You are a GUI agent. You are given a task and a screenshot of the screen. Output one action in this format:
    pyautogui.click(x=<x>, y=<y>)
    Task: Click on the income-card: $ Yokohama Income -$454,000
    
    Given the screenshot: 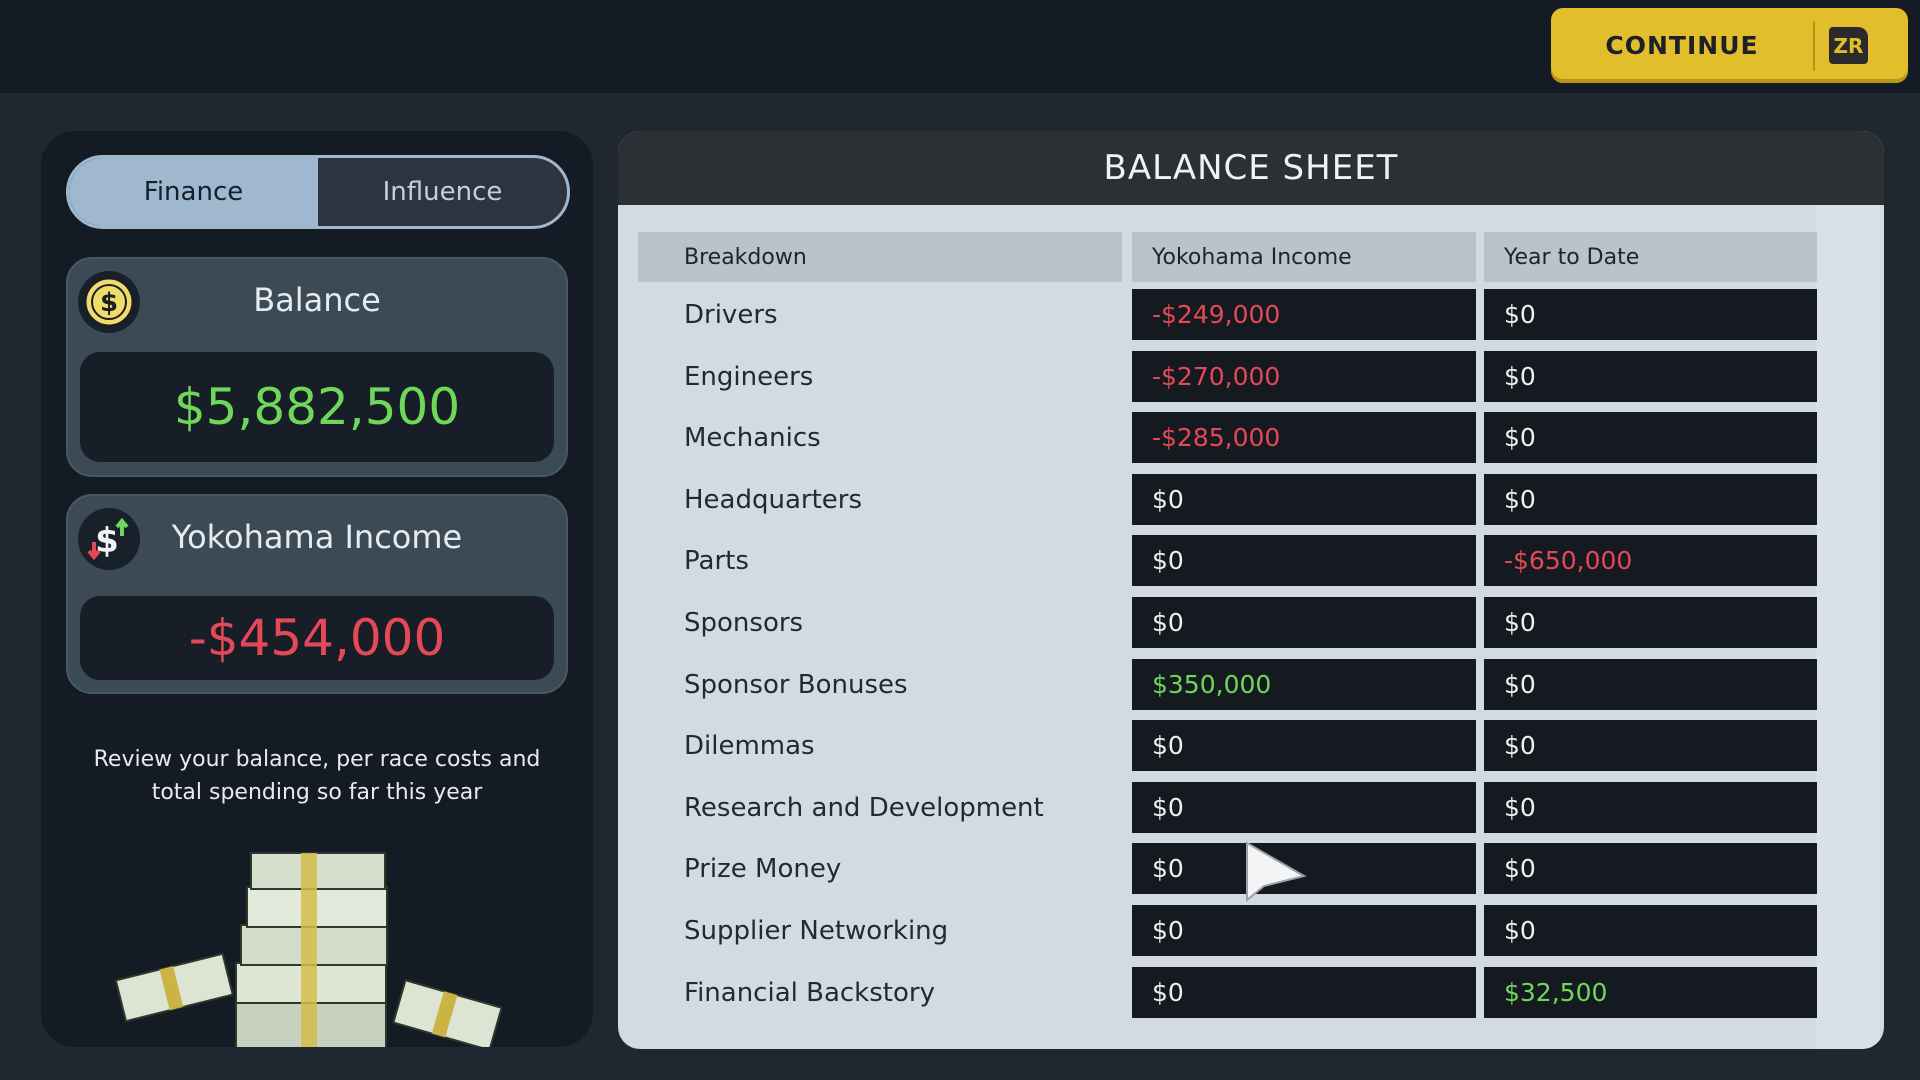 What is the action you would take?
    pyautogui.click(x=317, y=594)
    